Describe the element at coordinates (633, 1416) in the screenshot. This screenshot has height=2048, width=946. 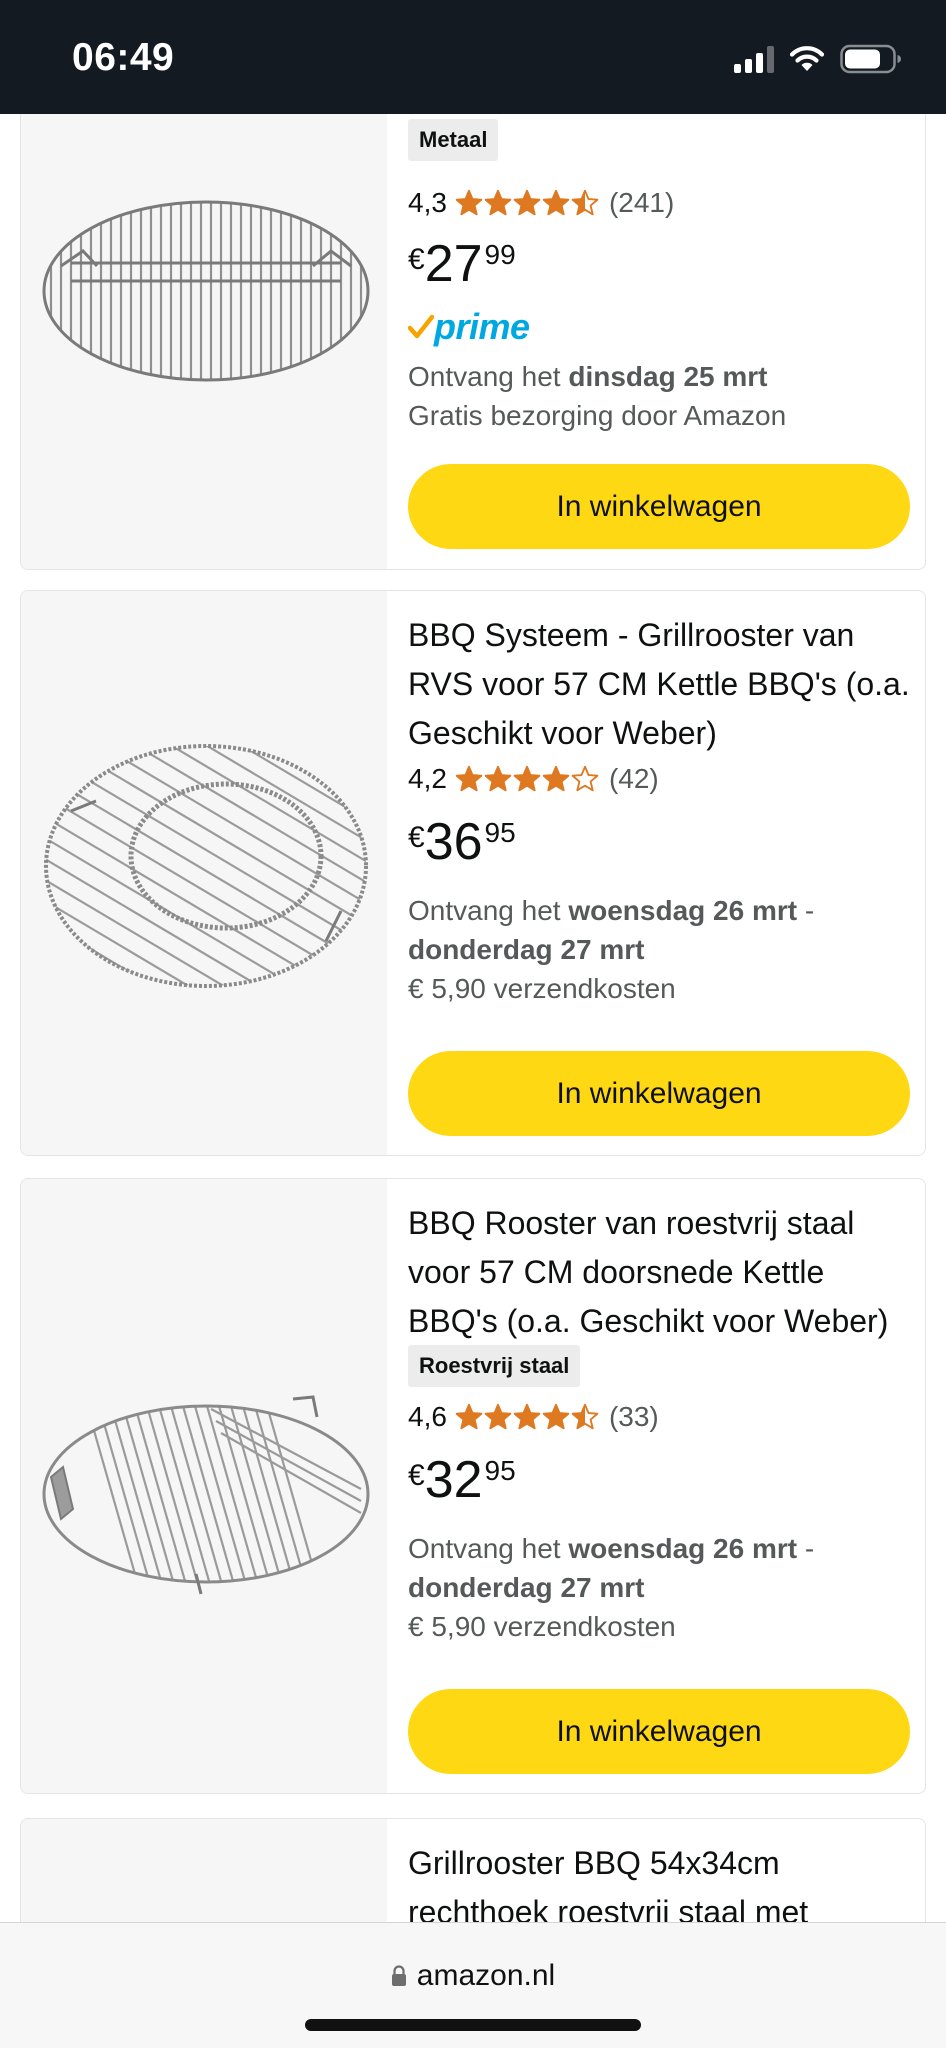
I see `review-count: (33)` at that location.